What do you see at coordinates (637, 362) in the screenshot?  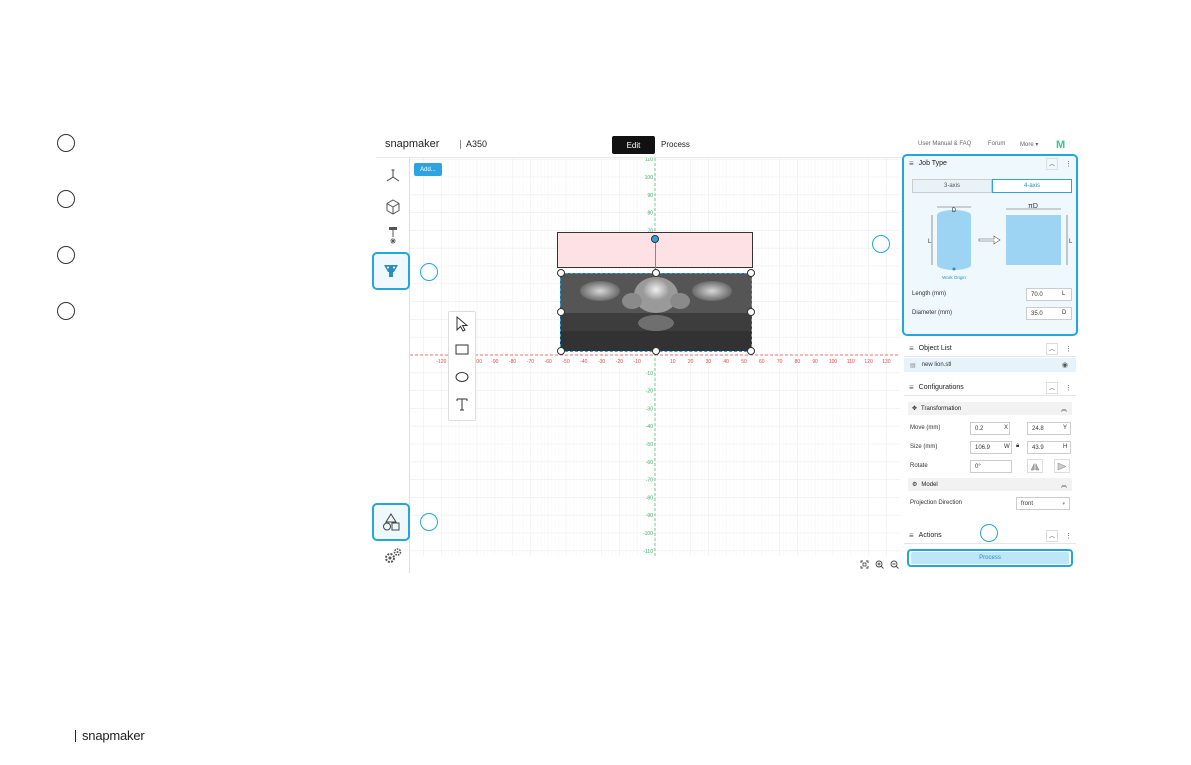 I see `x-tick-label: -10` at bounding box center [637, 362].